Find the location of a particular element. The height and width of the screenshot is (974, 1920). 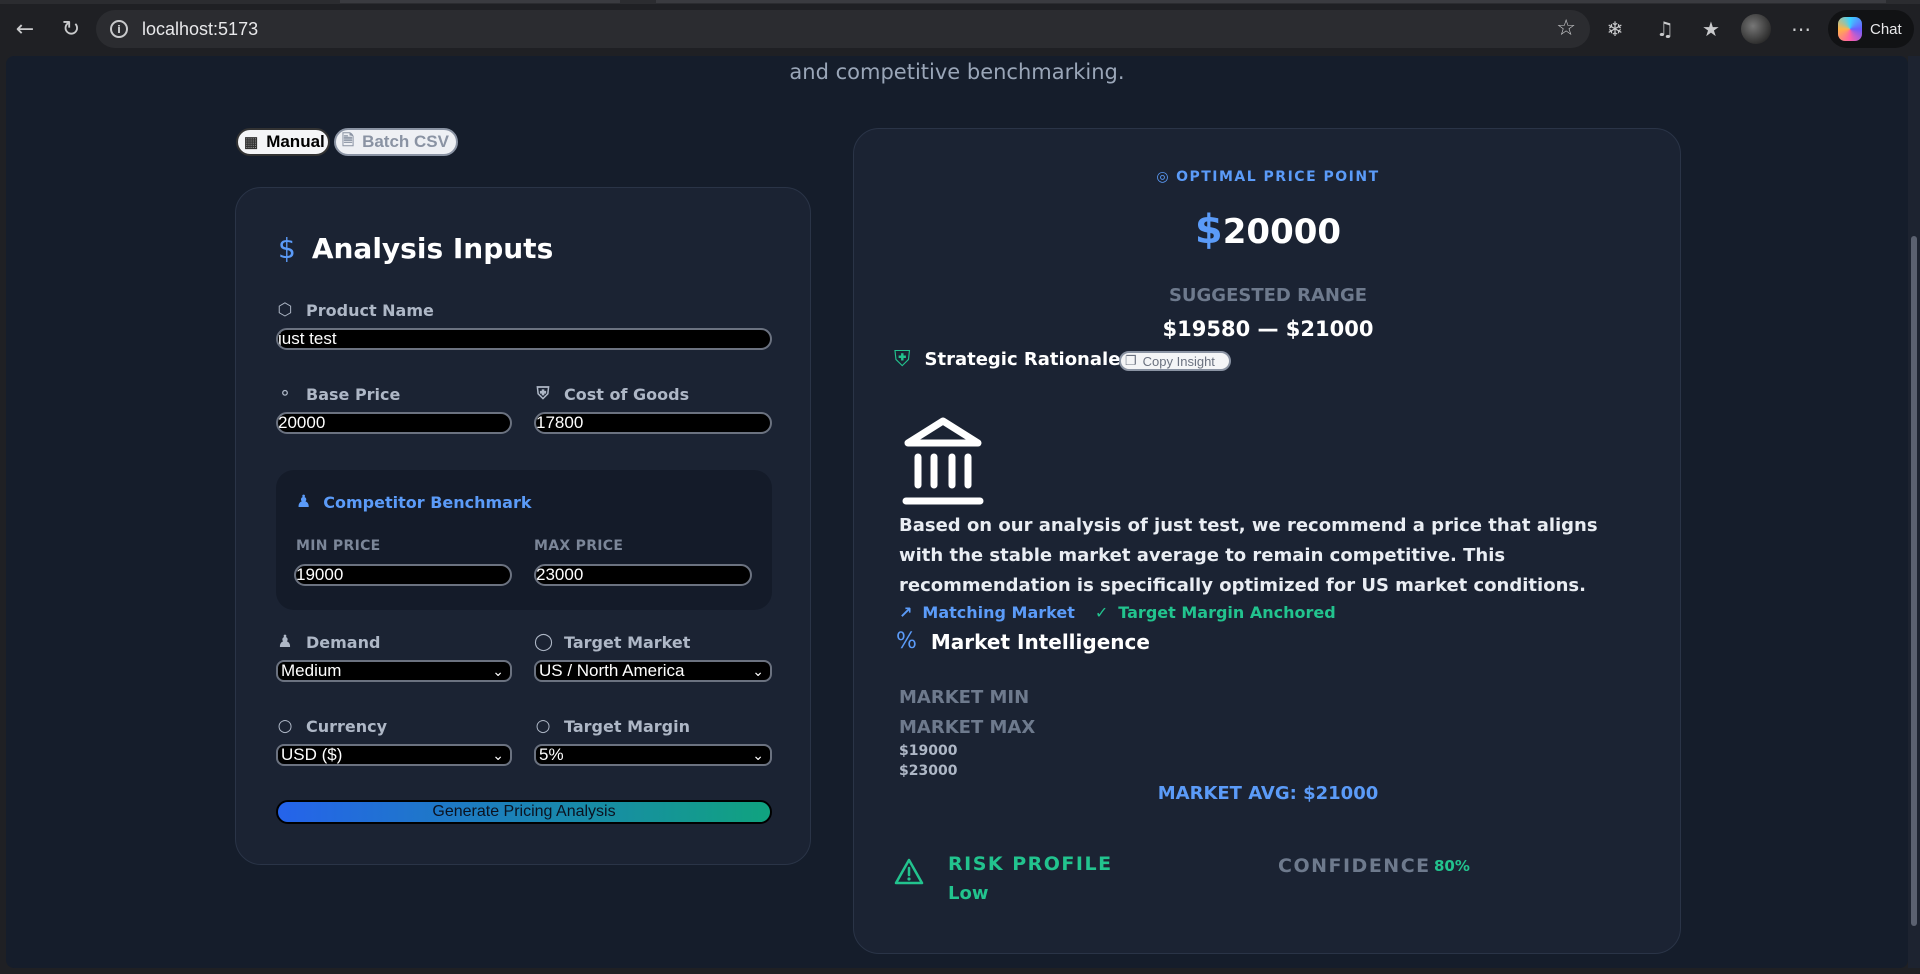

inputs-heading: $ Analysis Inputs is located at coordinates (415, 248).